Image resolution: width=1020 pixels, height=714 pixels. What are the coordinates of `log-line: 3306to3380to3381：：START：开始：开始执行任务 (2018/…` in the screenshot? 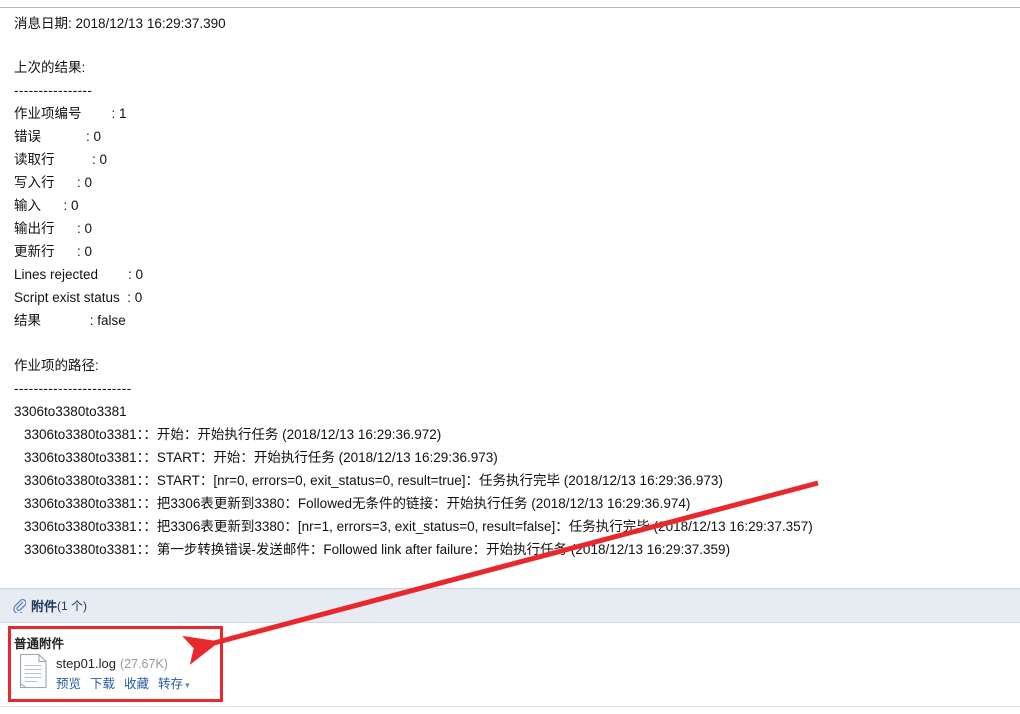 It's located at (261, 457).